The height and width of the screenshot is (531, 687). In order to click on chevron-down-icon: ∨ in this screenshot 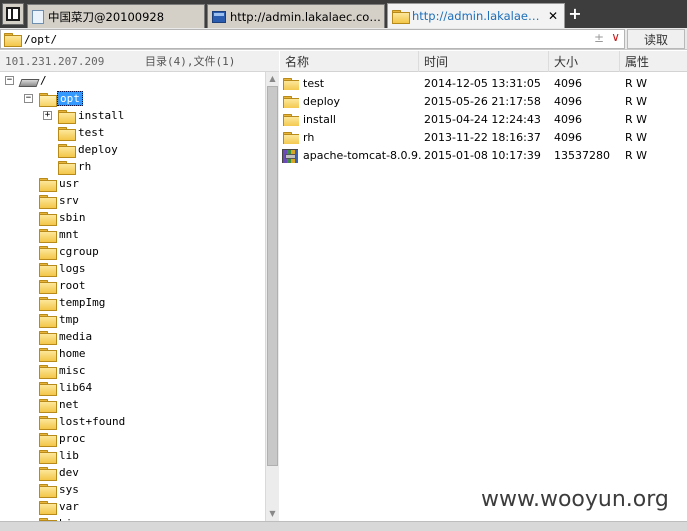, I will do `click(615, 37)`.